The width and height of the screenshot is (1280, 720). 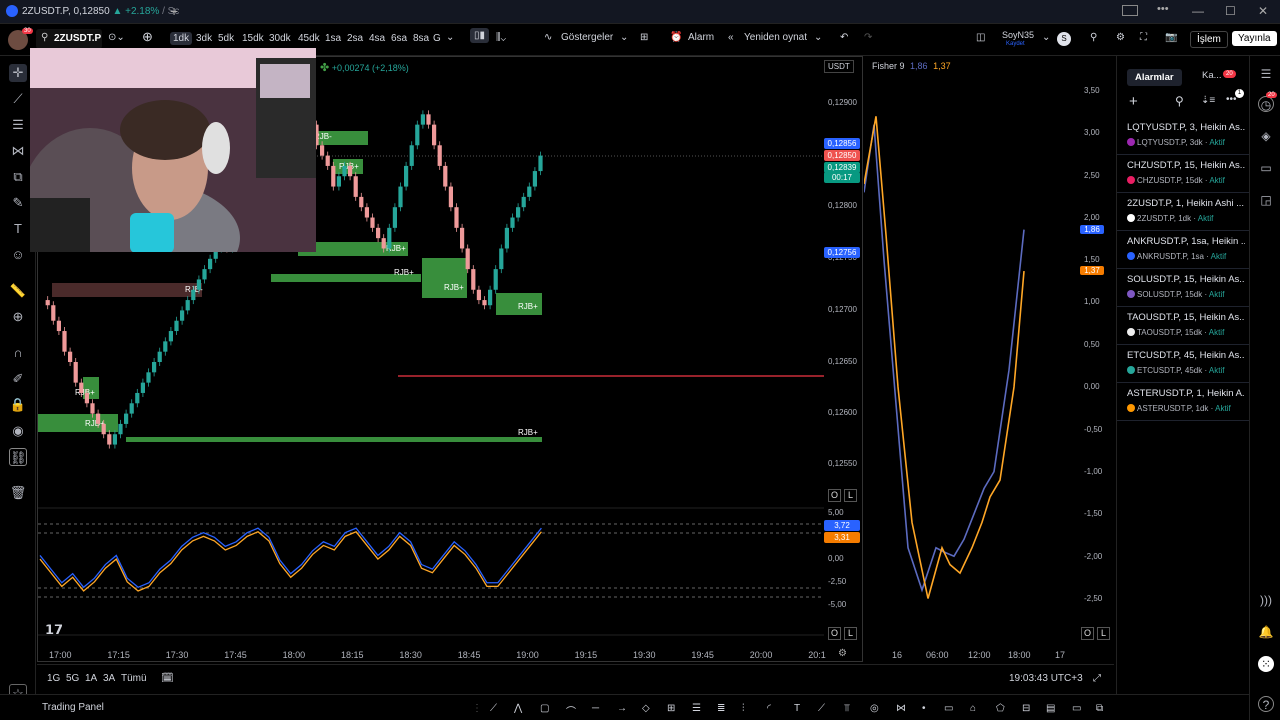 What do you see at coordinates (1076, 708) in the screenshot?
I see `footer-box-icon: ▭` at bounding box center [1076, 708].